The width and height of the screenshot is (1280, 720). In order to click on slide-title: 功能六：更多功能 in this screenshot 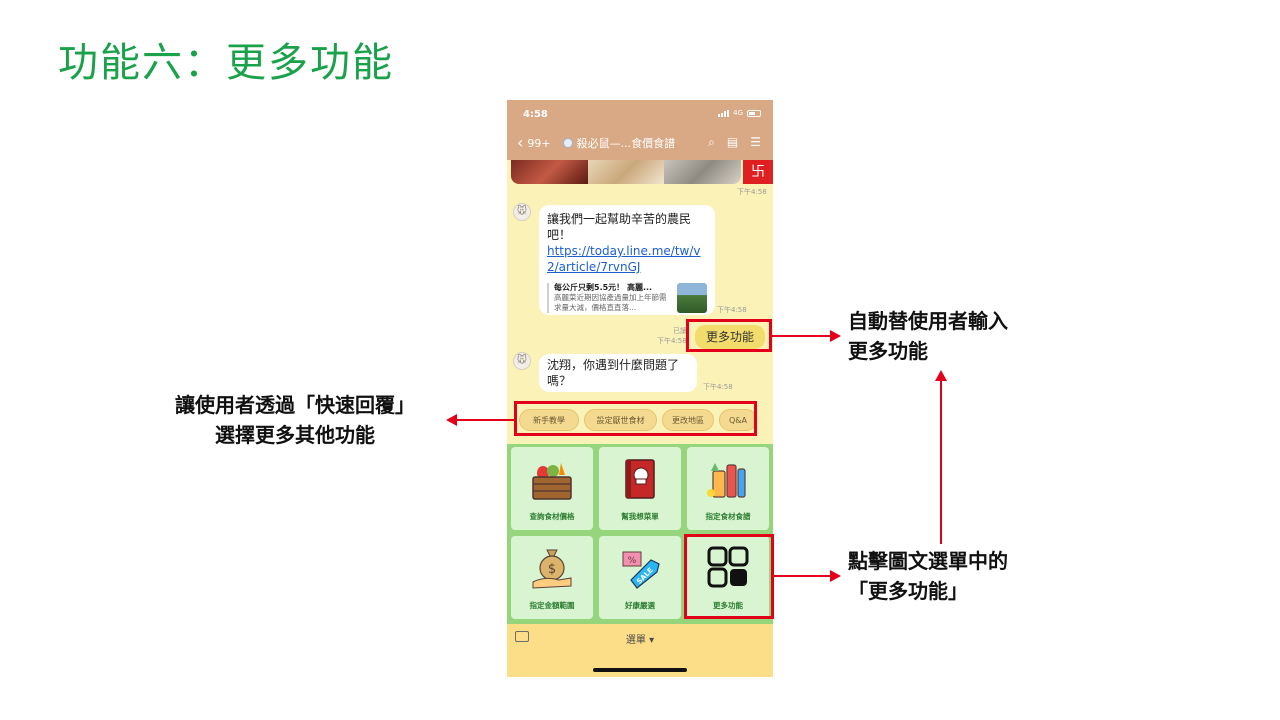, I will do `click(226, 63)`.